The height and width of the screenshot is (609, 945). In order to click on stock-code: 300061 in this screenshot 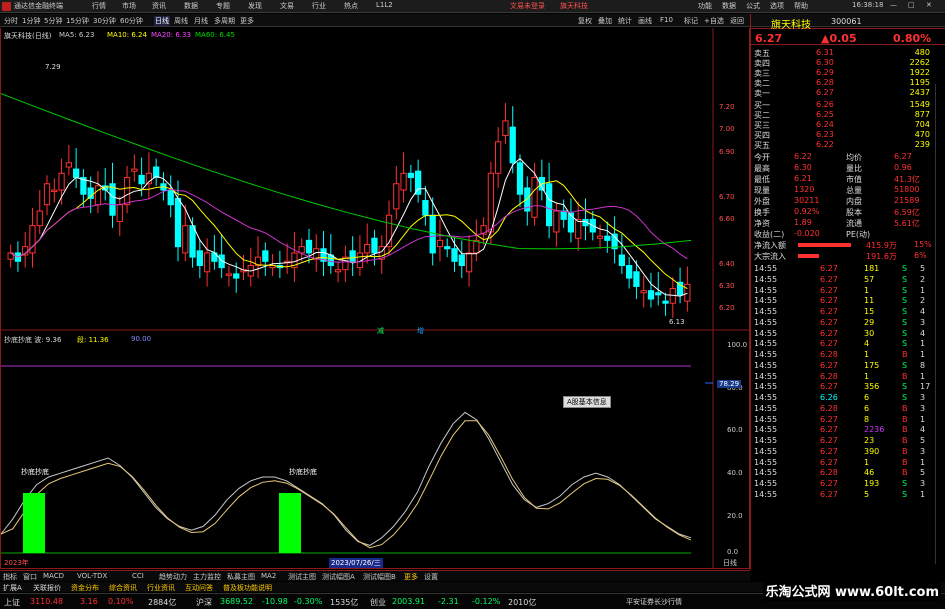, I will do `click(846, 21)`.